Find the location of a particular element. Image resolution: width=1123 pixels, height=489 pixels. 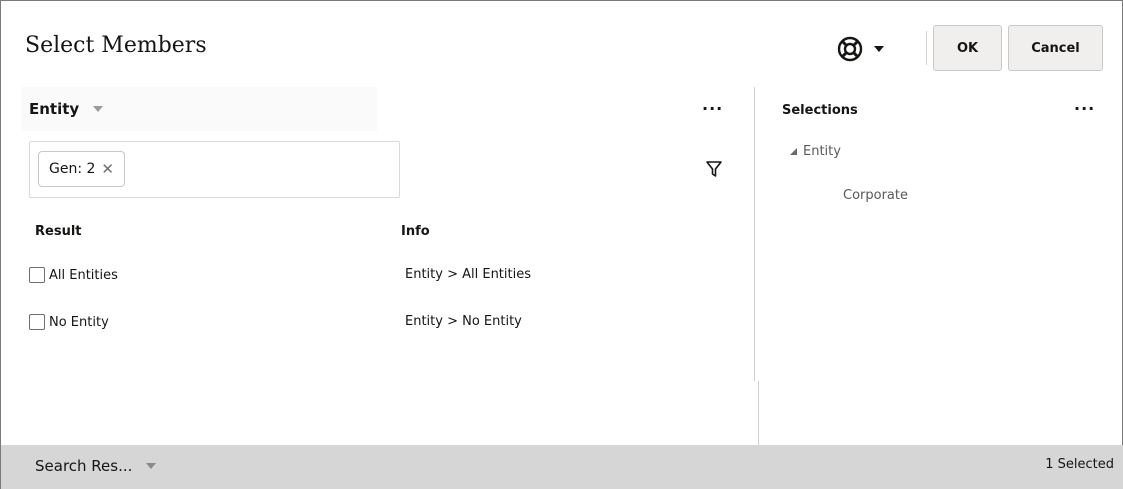

dialog-title: Select Members is located at coordinates (116, 45).